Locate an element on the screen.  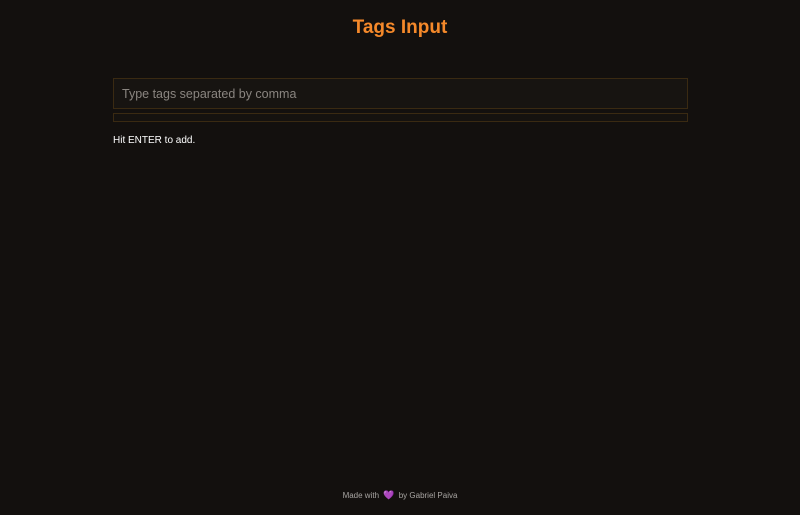
footer: Made with 💜 by Gabriel Paiva is located at coordinates (400, 495).